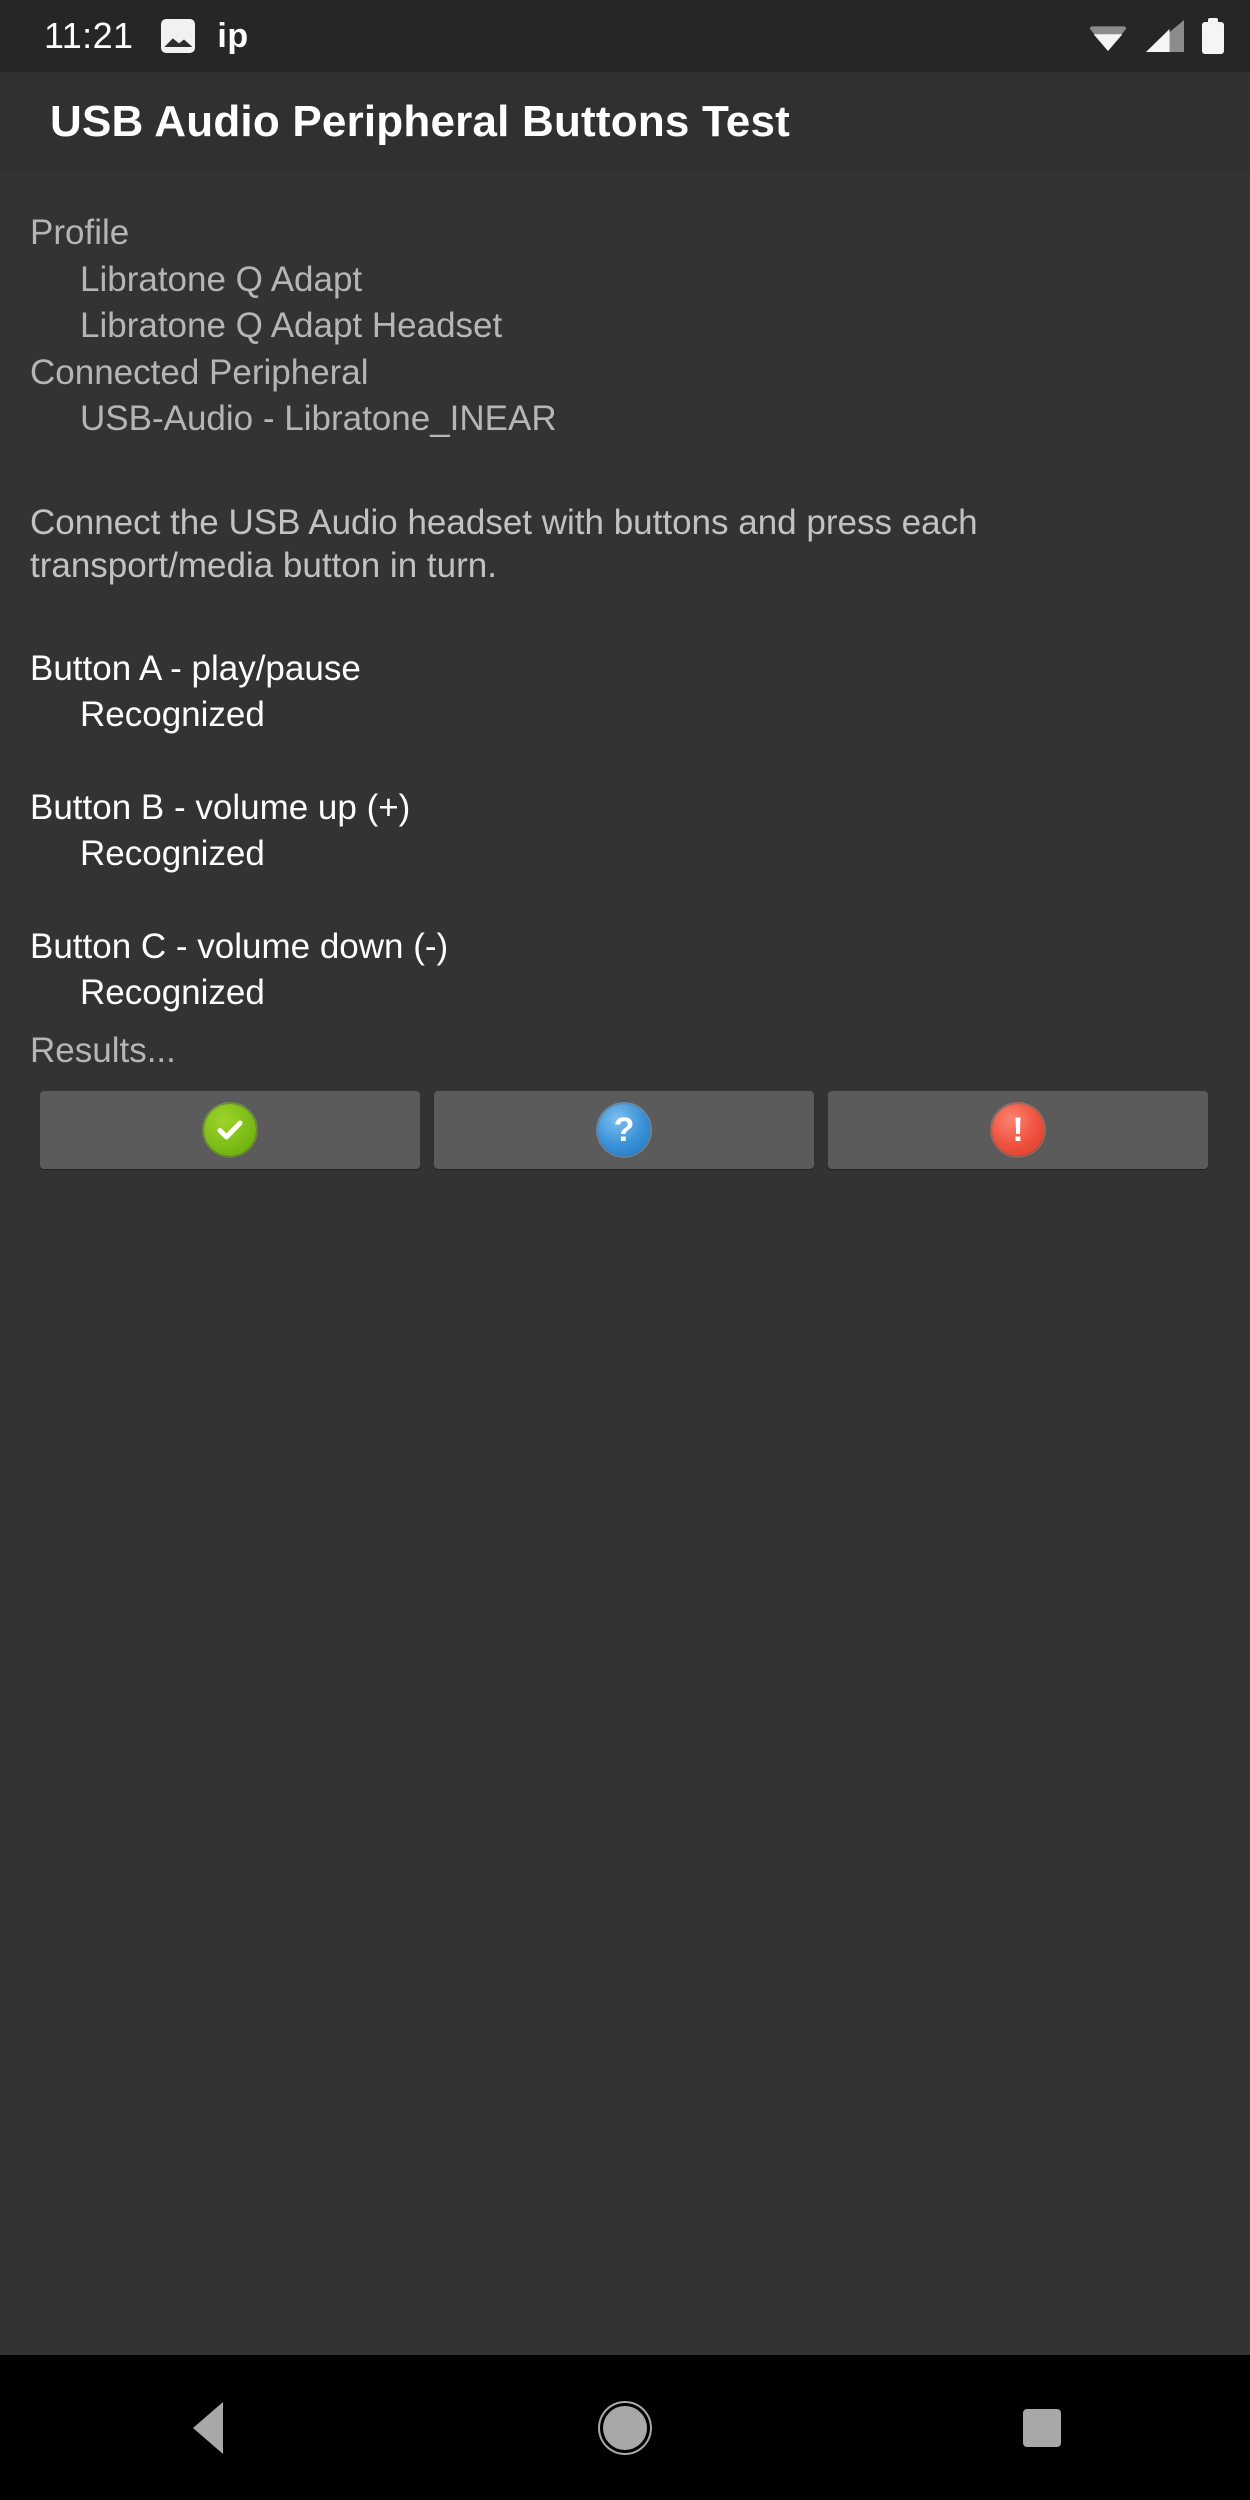  Describe the element at coordinates (1108, 36) in the screenshot. I see `wifi-icon` at that location.